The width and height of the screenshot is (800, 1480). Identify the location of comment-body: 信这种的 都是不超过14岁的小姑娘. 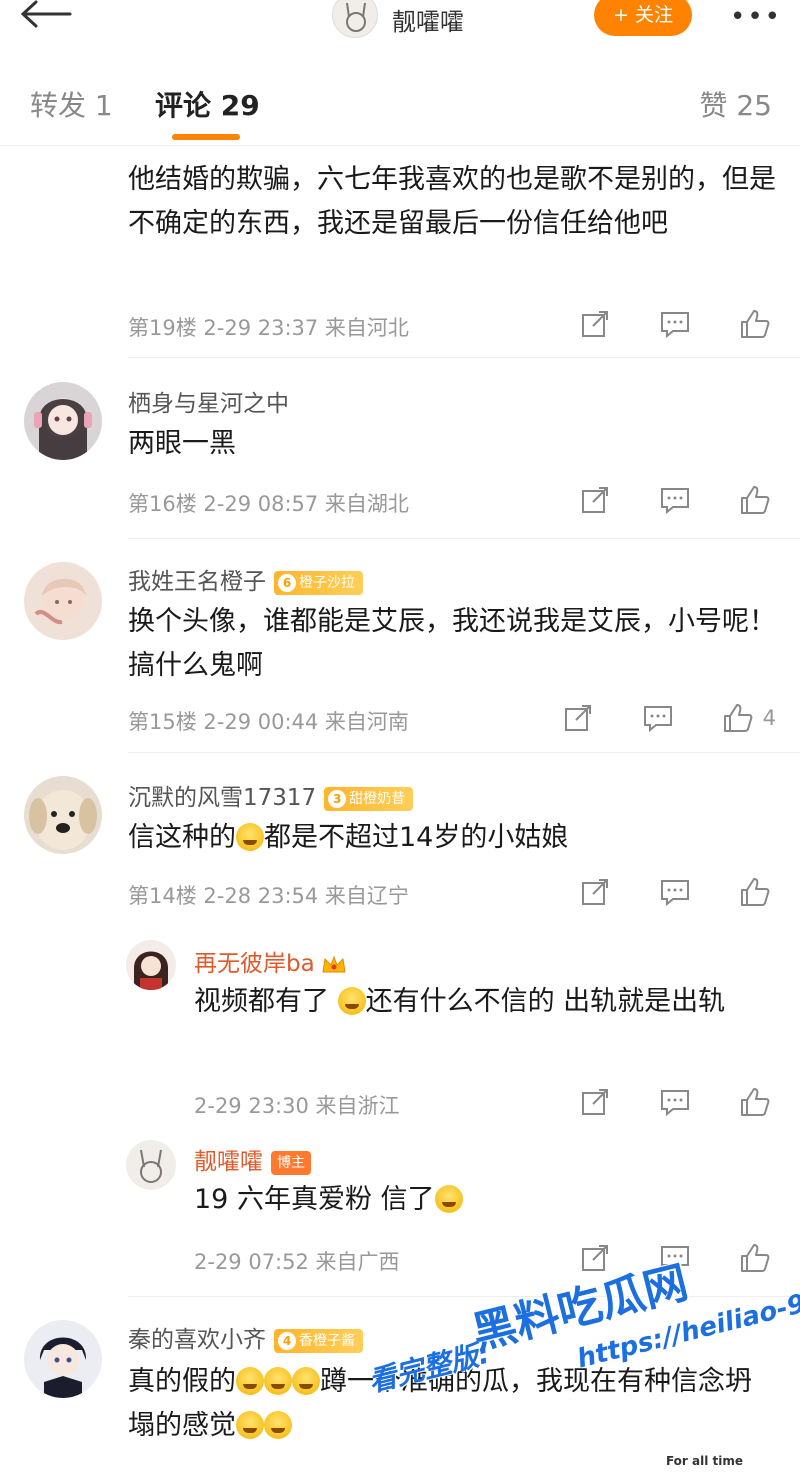
(453, 838).